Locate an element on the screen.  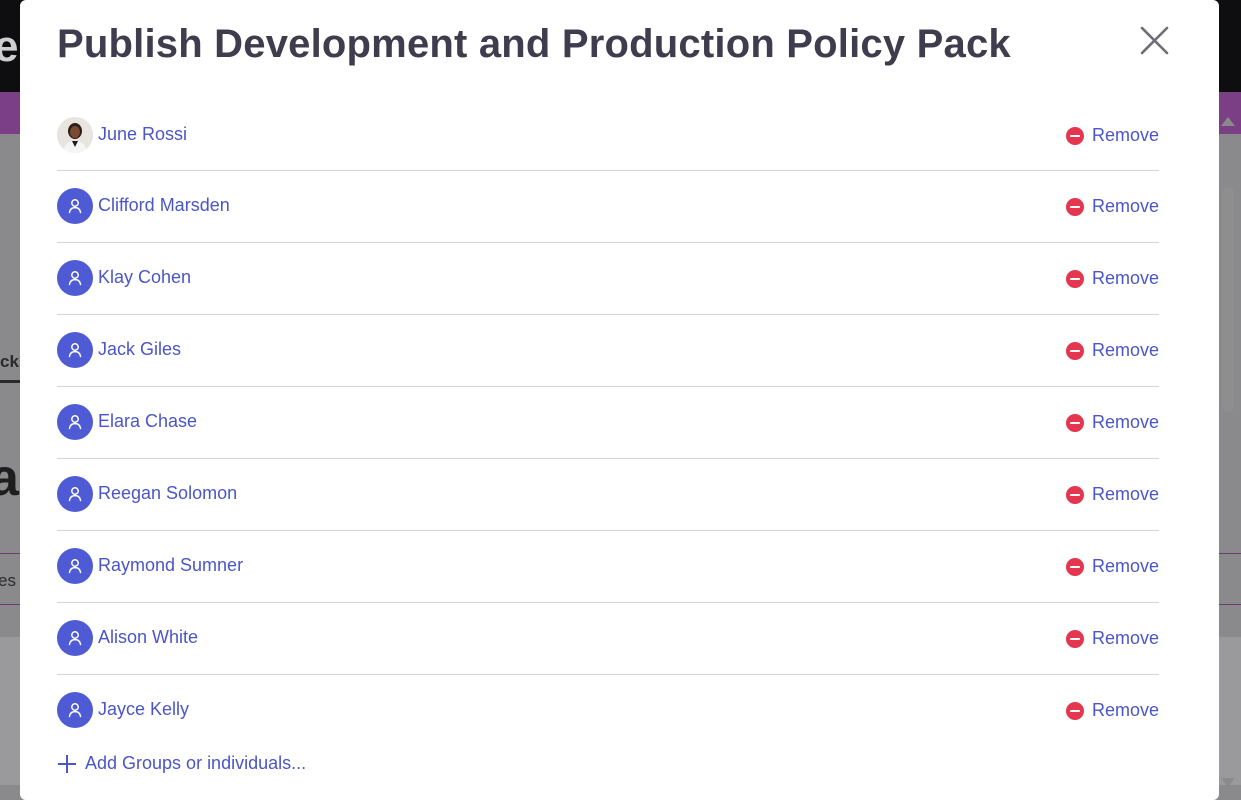
member-name-link: Jayce Kelly is located at coordinates (143, 709).